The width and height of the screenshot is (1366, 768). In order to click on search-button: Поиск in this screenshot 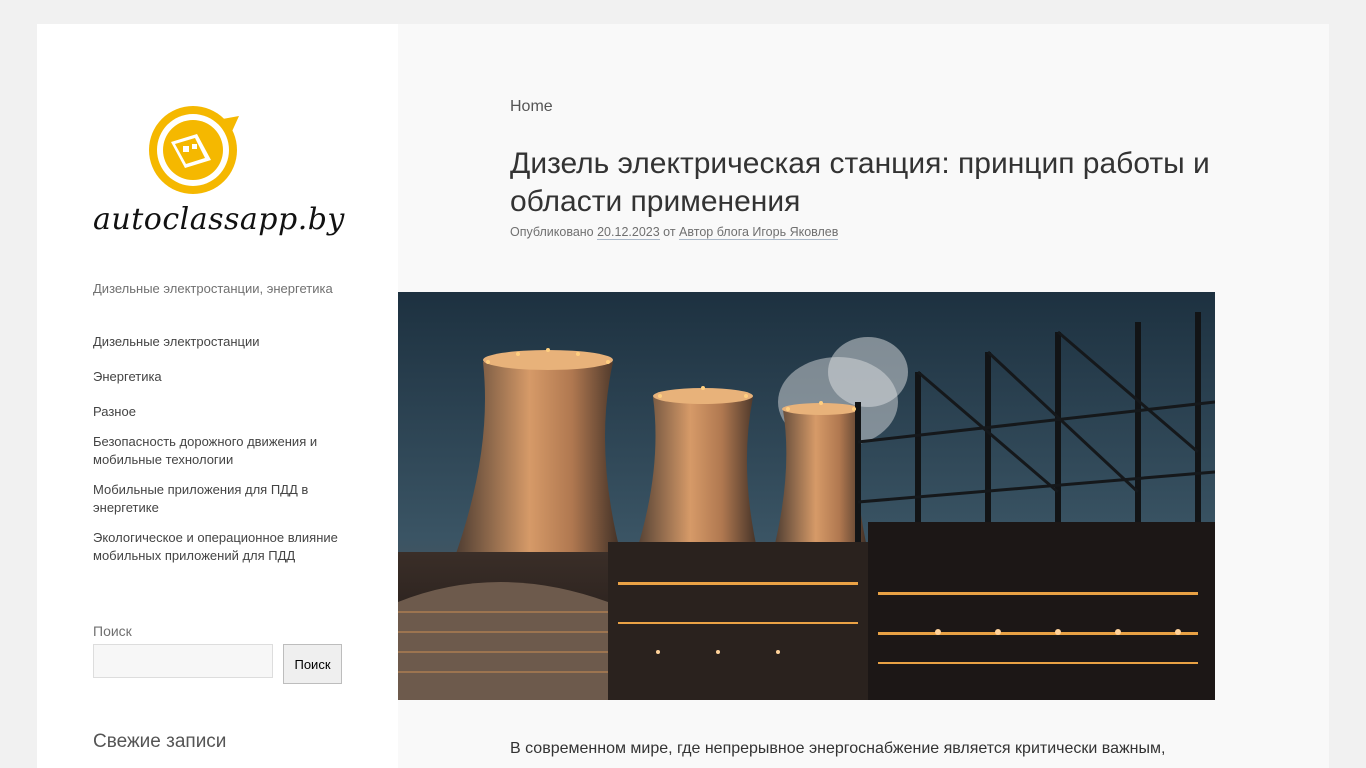, I will do `click(312, 664)`.